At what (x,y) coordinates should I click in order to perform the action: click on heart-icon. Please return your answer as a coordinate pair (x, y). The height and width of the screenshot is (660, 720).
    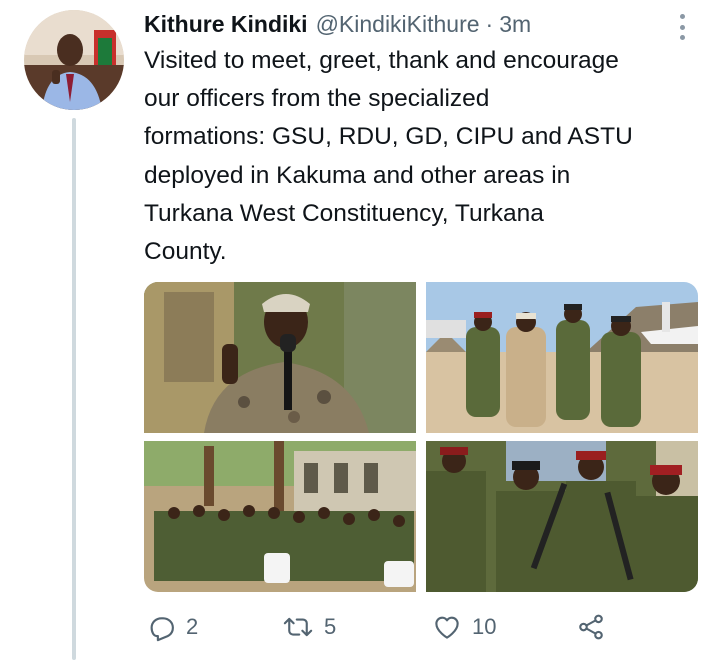
    Looking at the image, I should click on (447, 627).